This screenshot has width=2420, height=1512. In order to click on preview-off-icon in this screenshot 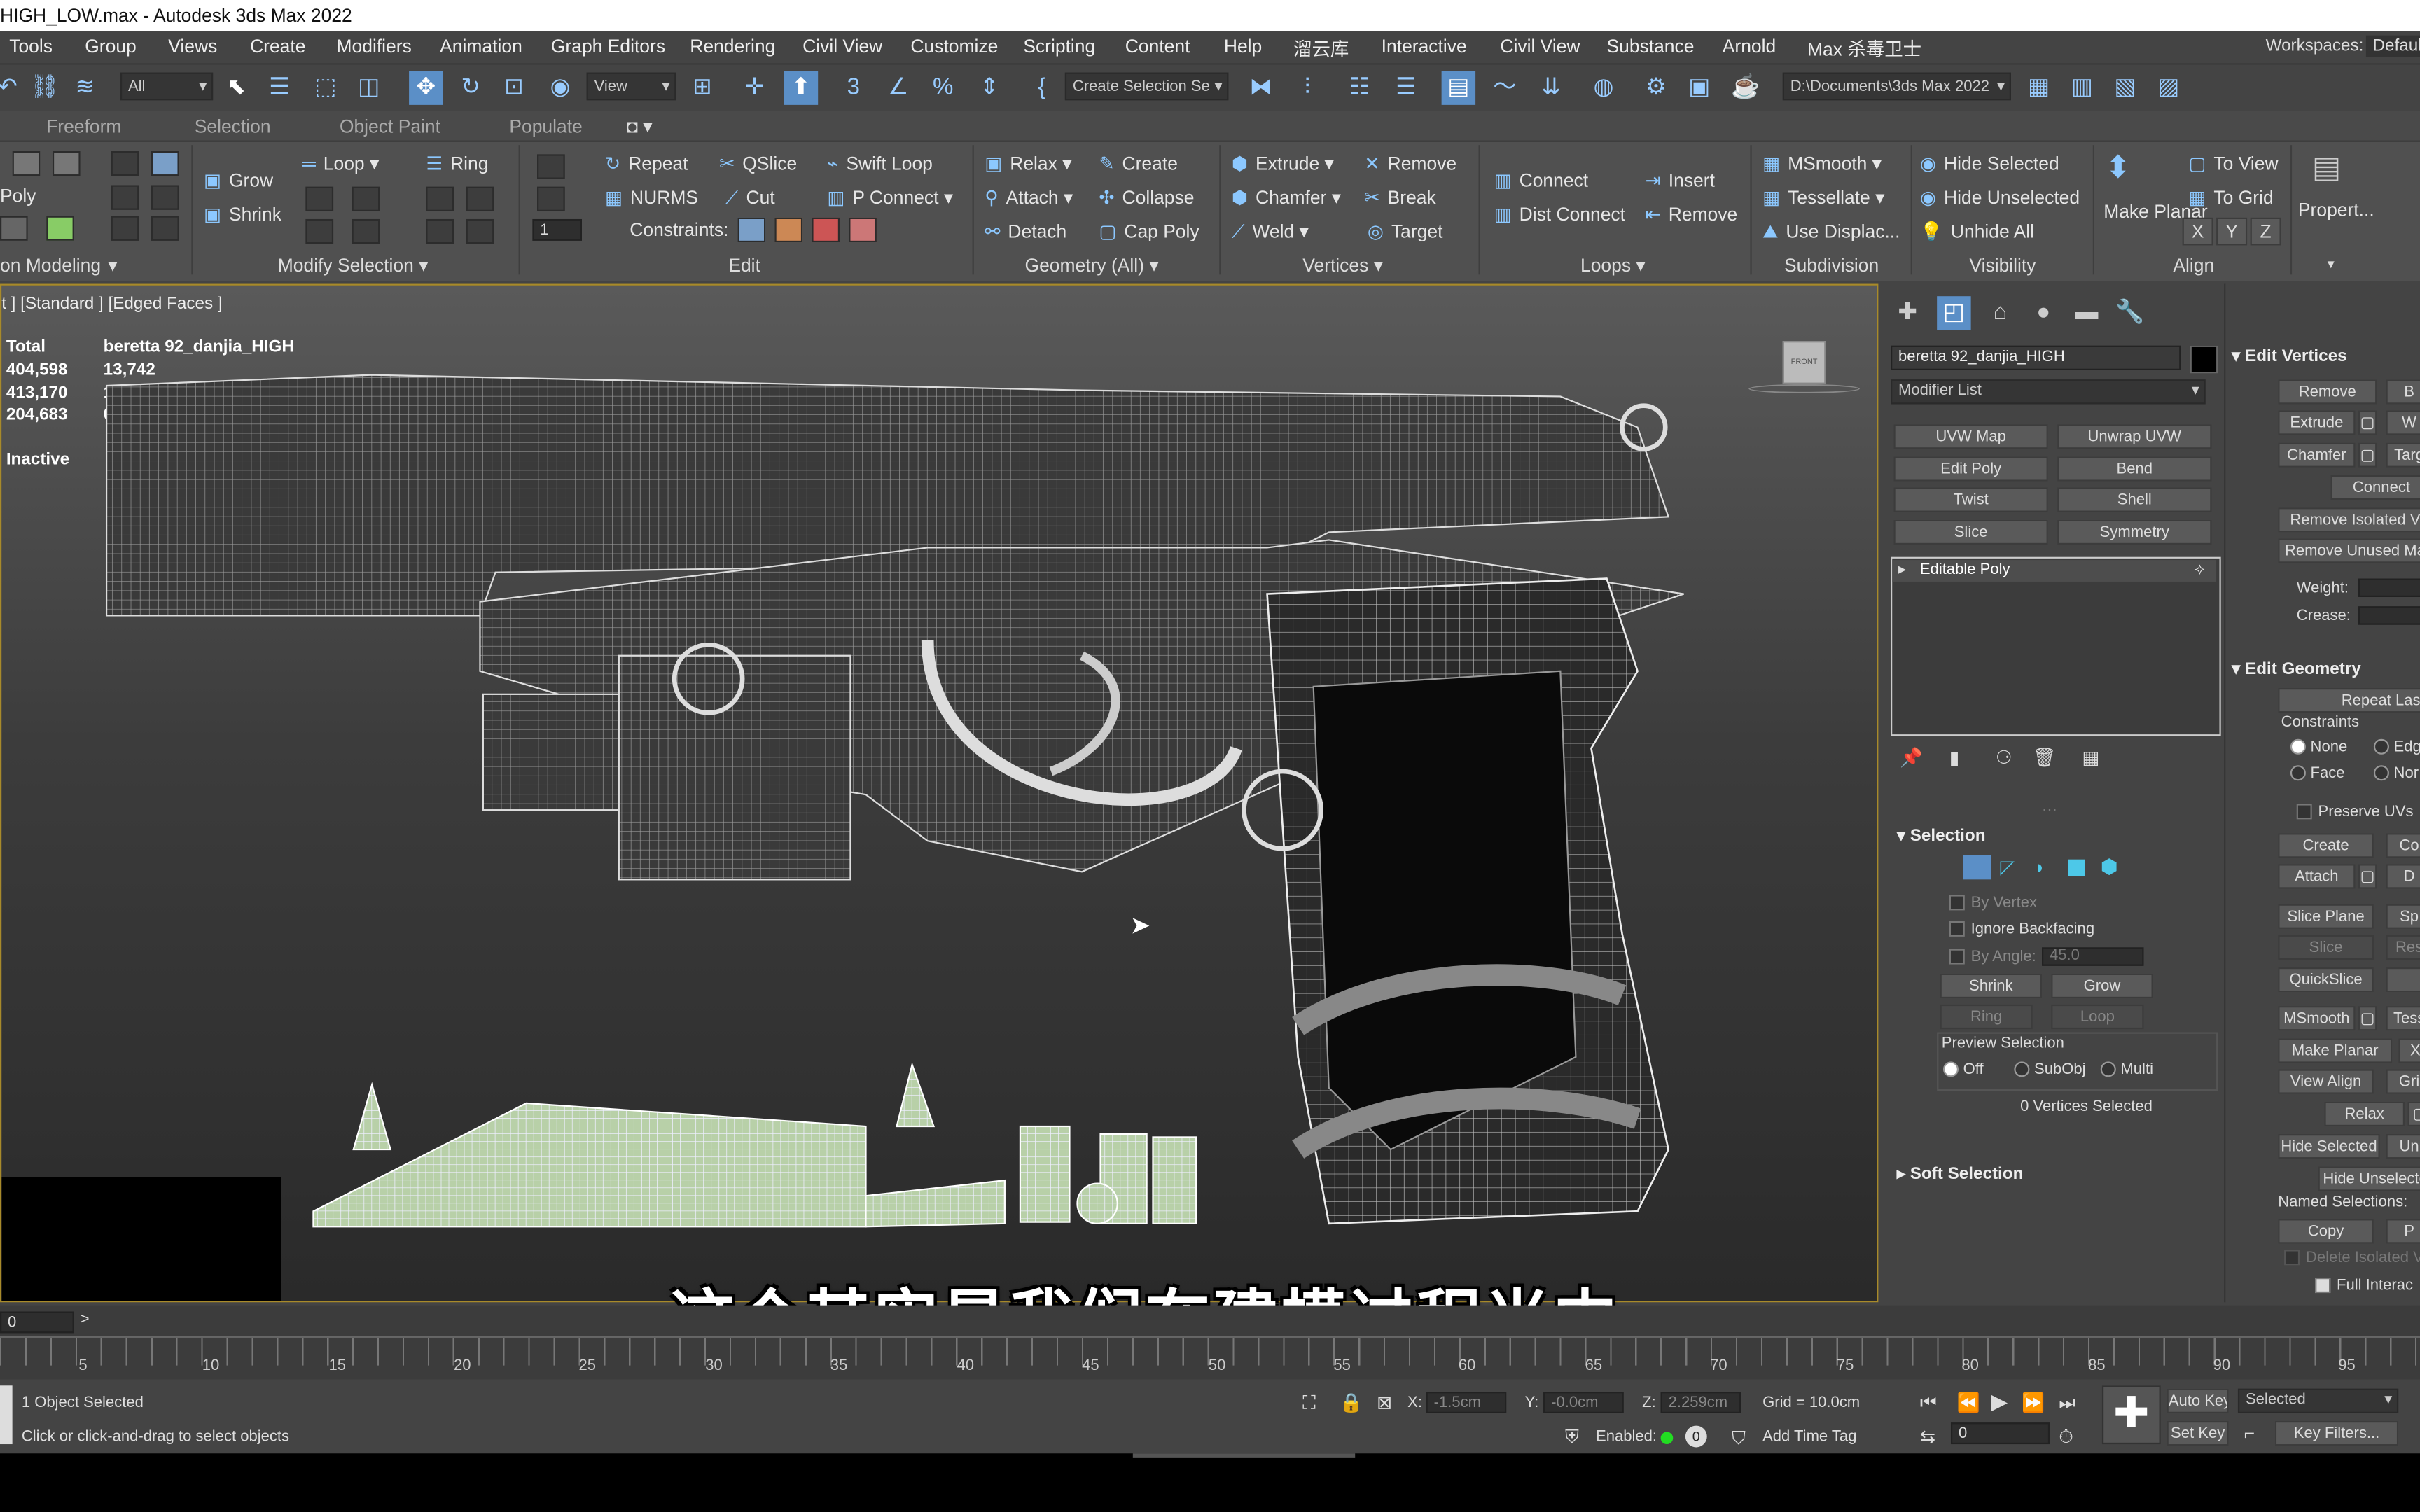, I will do `click(125, 163)`.